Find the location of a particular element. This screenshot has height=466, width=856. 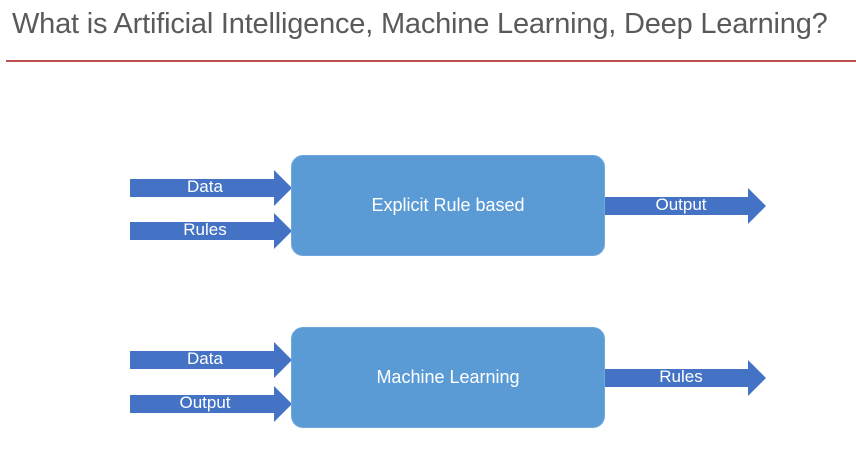

output-arrow-output: Output is located at coordinates (685, 206).